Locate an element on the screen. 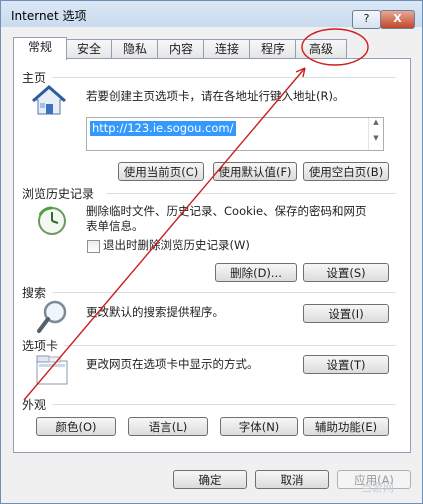 The height and width of the screenshot is (504, 423). languages-button: 语言(L) is located at coordinates (168, 426).